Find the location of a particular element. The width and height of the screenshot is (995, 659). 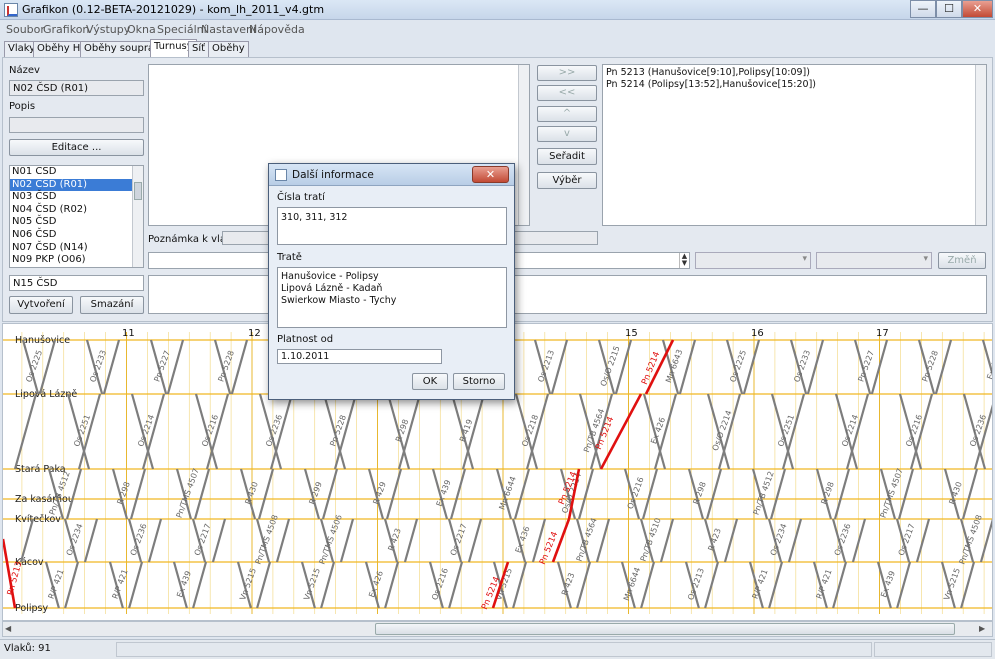

hour-label: 16 is located at coordinates (757, 333).